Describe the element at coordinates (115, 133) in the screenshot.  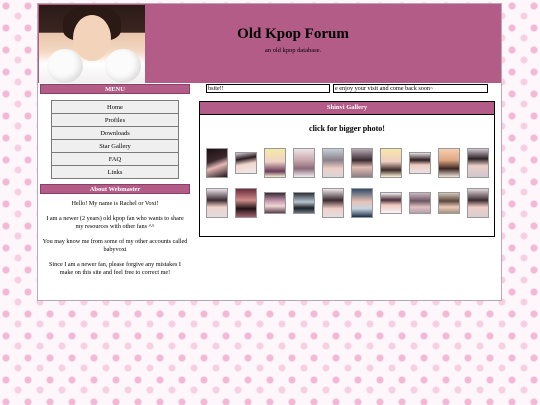
I see `menu-item-downloads: Downloads` at that location.